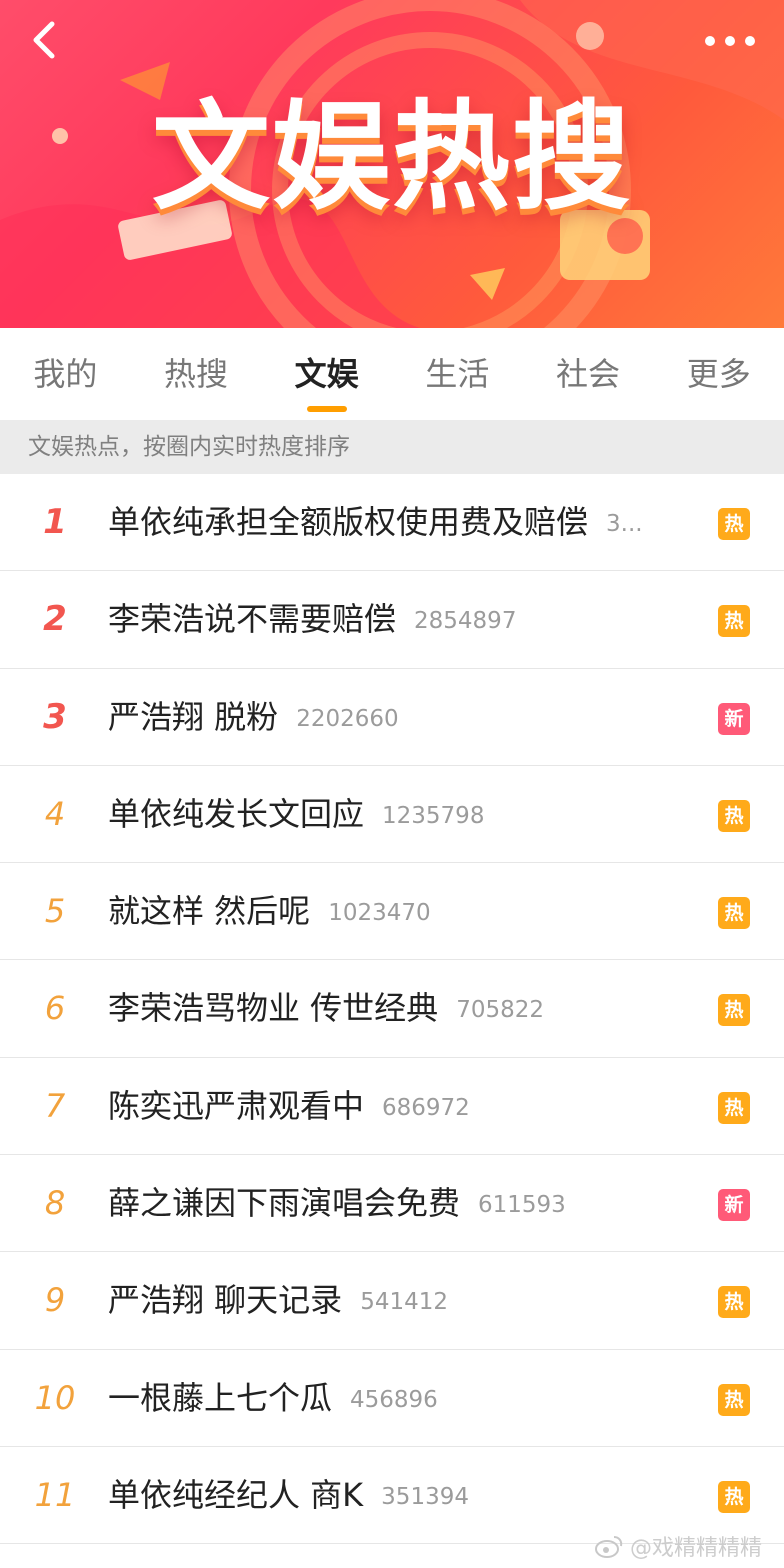 This screenshot has width=784, height=1568. Describe the element at coordinates (55, 716) in the screenshot. I see `rank-number: 3` at that location.